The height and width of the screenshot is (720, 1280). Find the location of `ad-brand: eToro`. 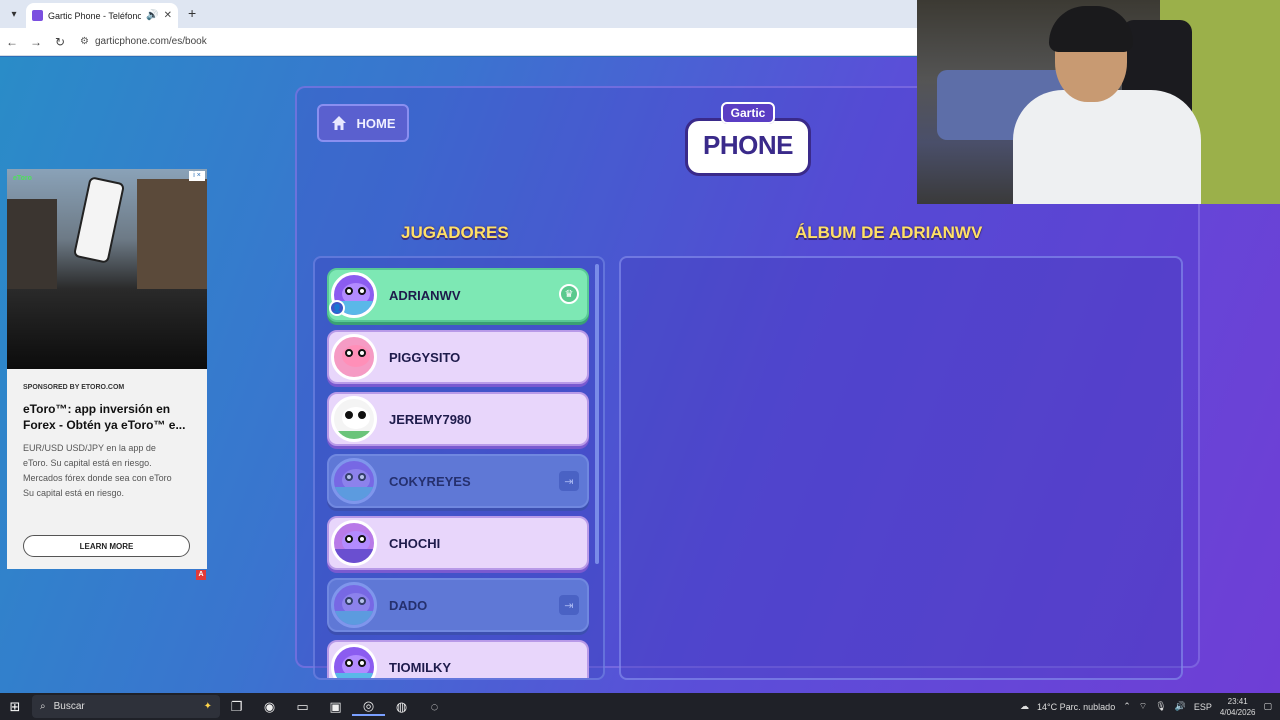

ad-brand: eToro is located at coordinates (22, 178).